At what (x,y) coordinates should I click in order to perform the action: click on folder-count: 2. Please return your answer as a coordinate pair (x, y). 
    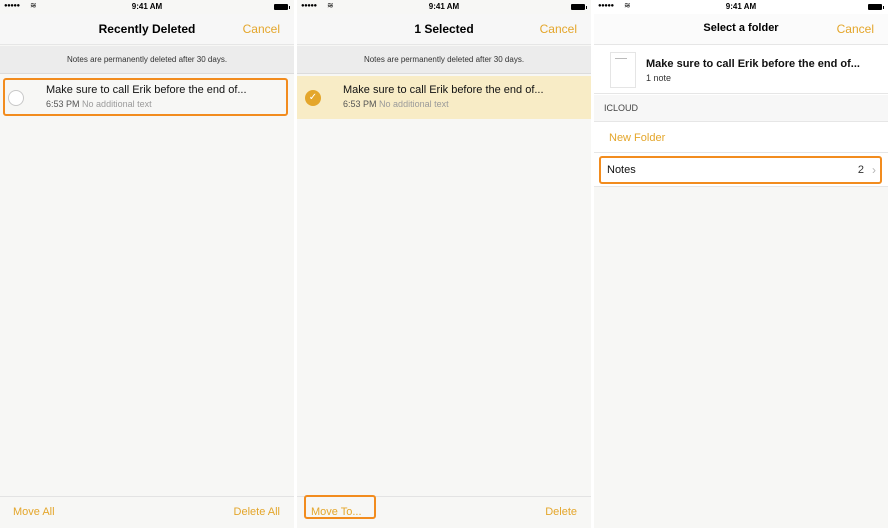
    Looking at the image, I should click on (860, 170).